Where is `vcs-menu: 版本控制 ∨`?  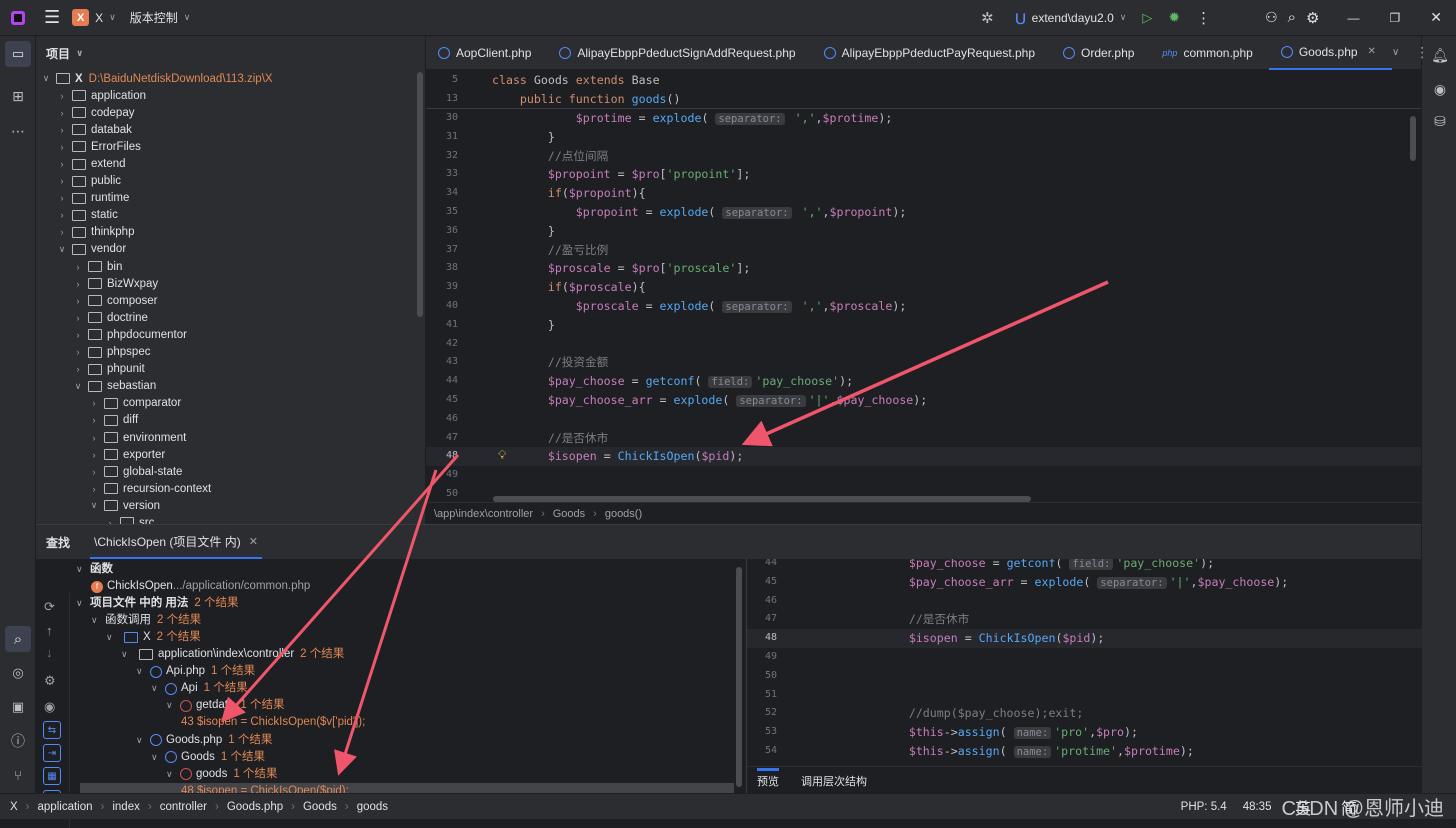
vcs-menu: 版本控制 ∨ is located at coordinates (160, 17).